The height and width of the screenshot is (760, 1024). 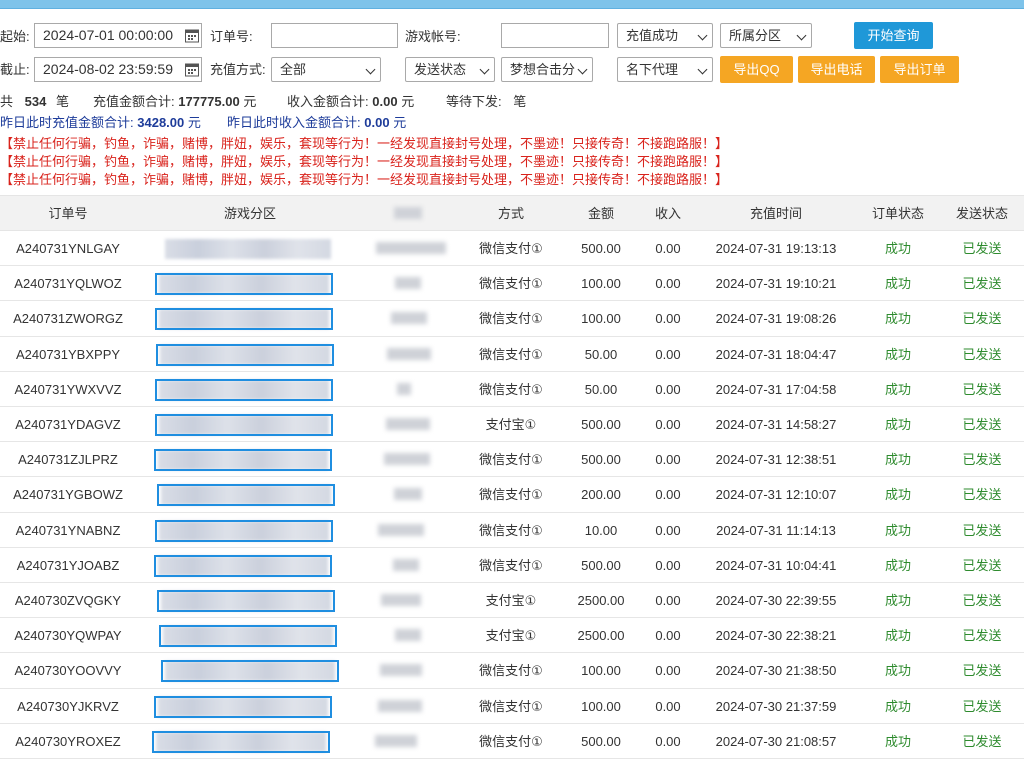 What do you see at coordinates (776, 600) in the screenshot?
I see `recharge-time: 2024-07-30 22:39:55` at bounding box center [776, 600].